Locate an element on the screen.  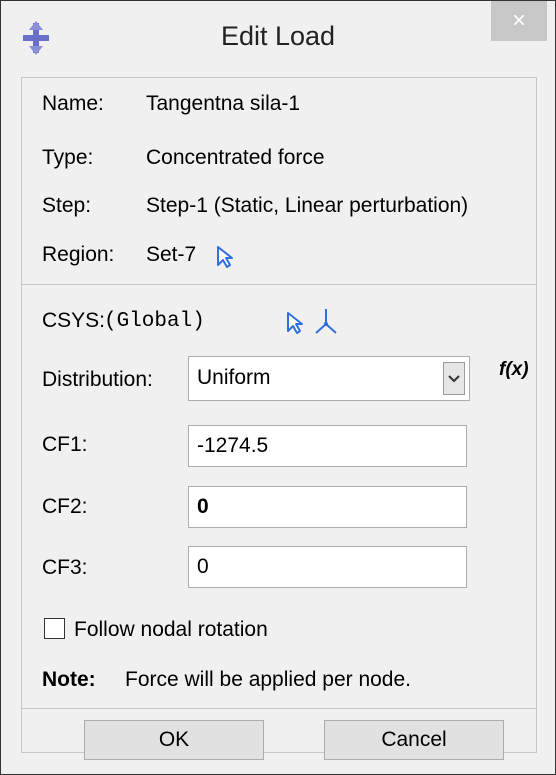
cf2-label: CF2: is located at coordinates (65, 506).